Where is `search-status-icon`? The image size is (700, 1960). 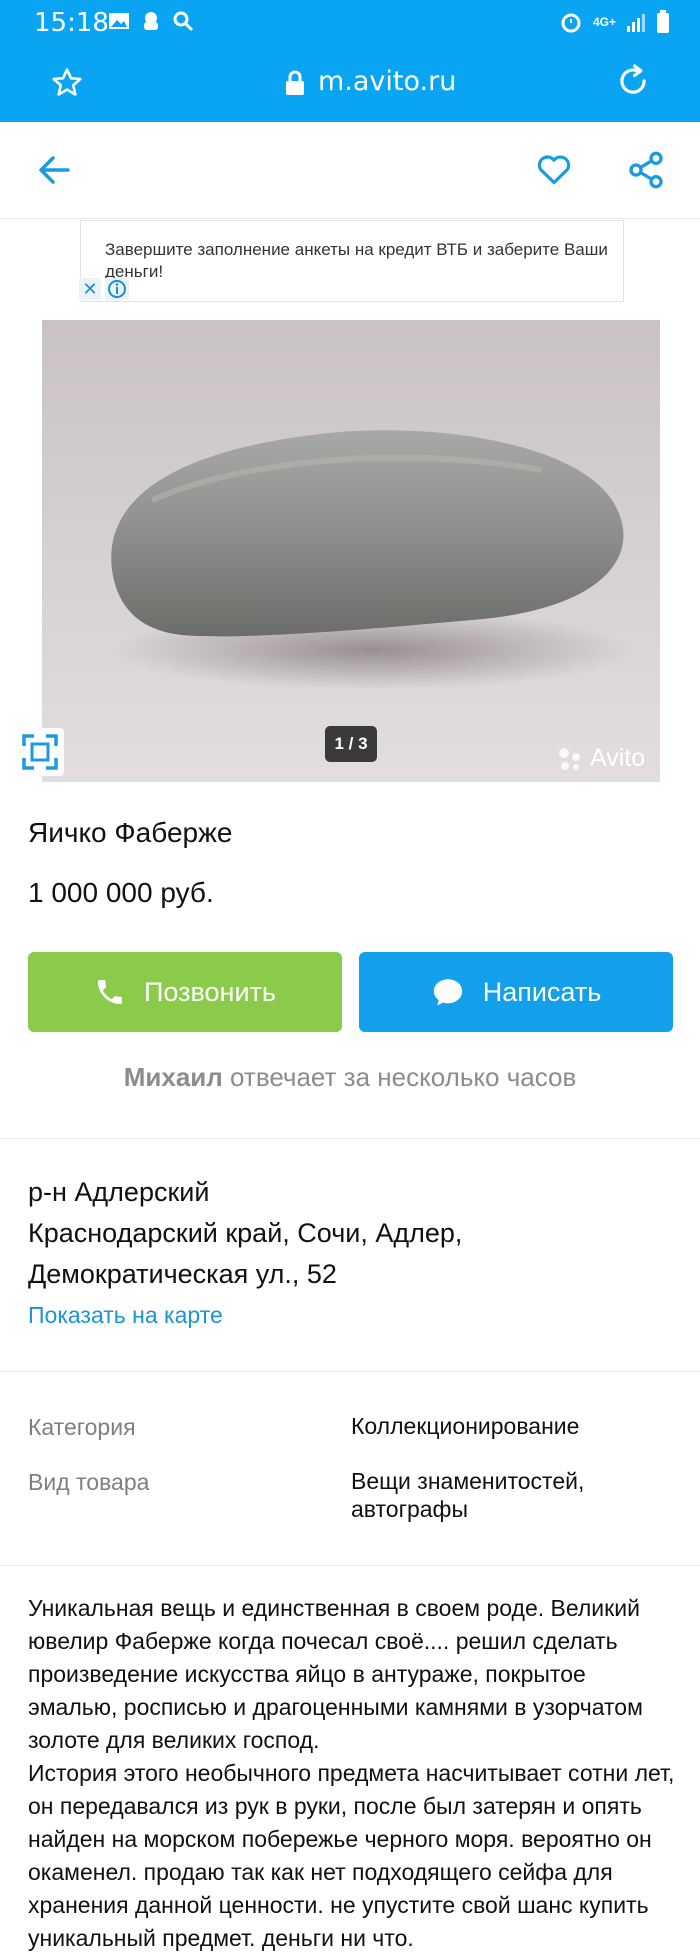 search-status-icon is located at coordinates (183, 21).